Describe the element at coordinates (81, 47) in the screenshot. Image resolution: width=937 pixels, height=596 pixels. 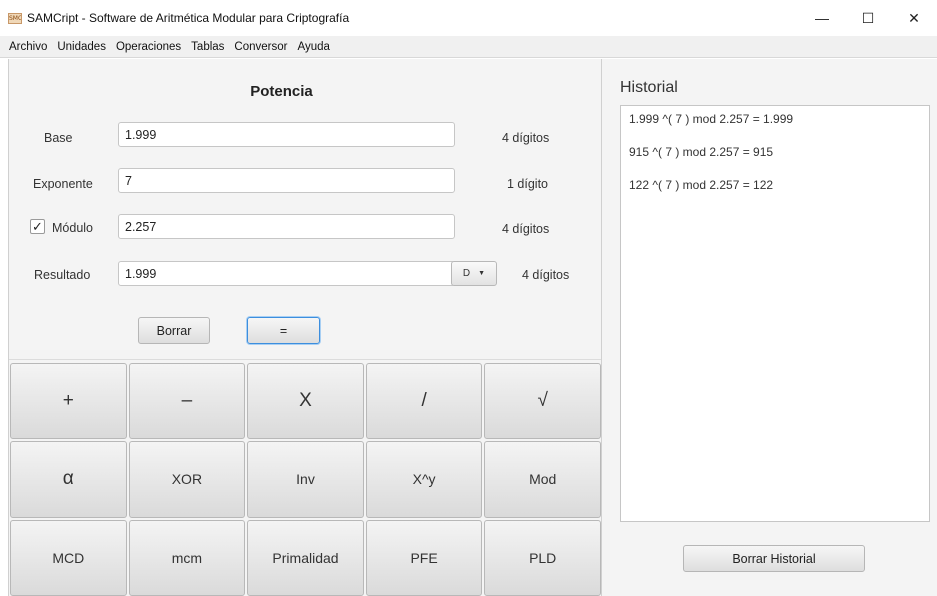
I see `menu-unidades: Unidades` at that location.